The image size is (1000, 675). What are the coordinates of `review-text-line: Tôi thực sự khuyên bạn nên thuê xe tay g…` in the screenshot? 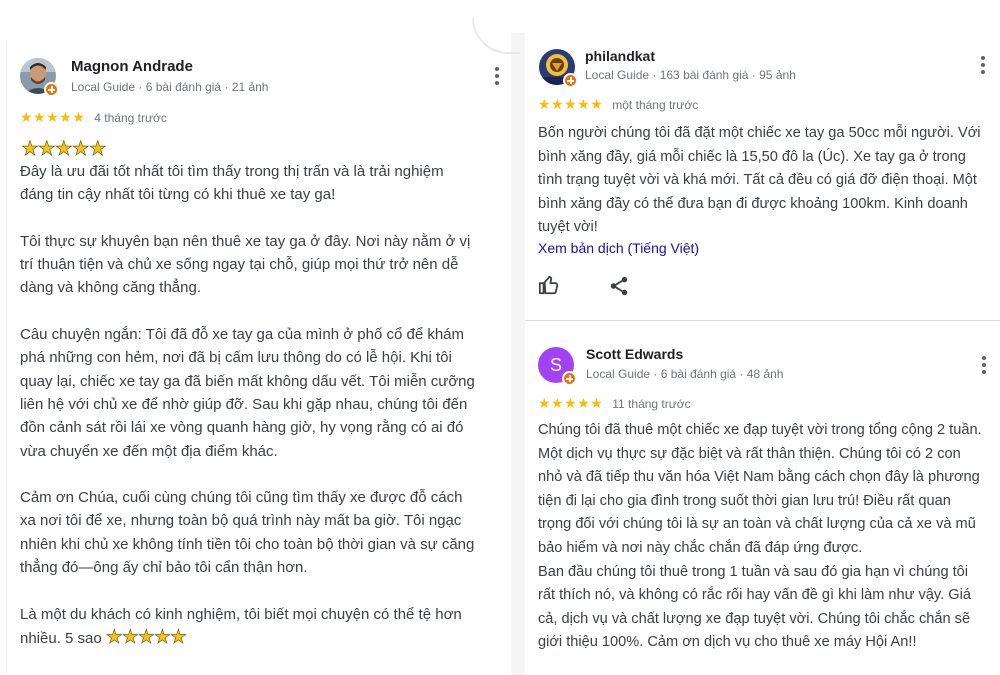 It's located at (245, 241).